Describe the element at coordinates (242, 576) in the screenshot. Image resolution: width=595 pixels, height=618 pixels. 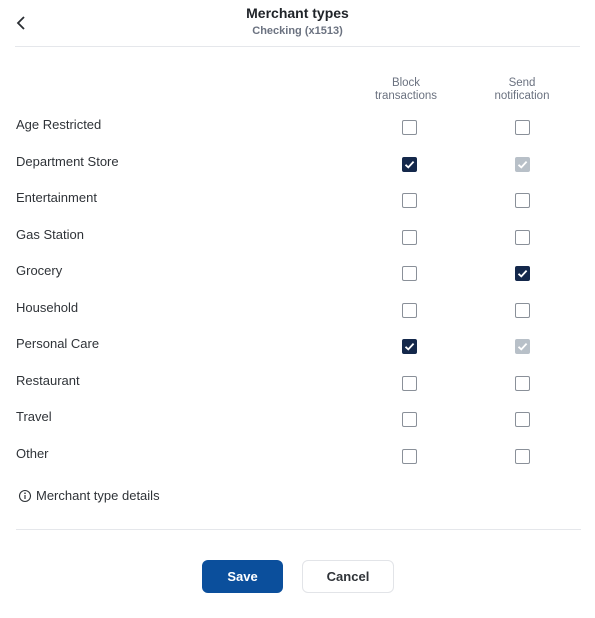
I see `save-button: Save` at that location.